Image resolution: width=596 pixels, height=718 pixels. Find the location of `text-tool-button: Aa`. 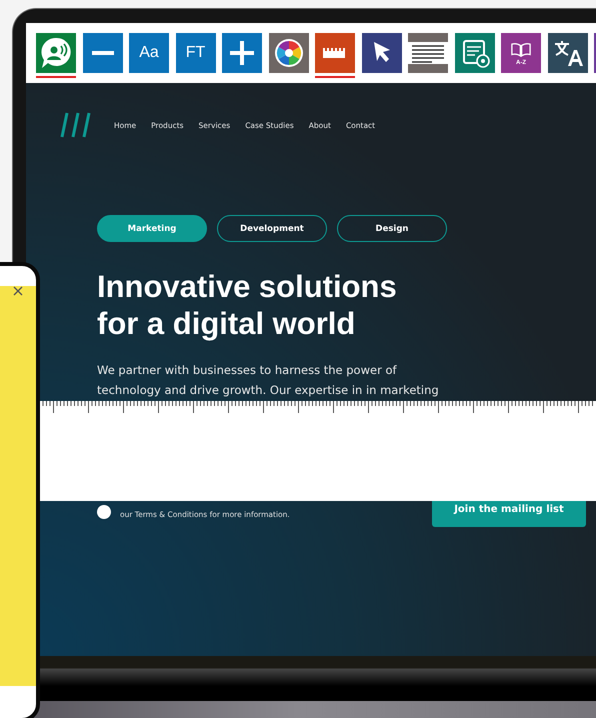

text-tool-button: Aa is located at coordinates (149, 53).